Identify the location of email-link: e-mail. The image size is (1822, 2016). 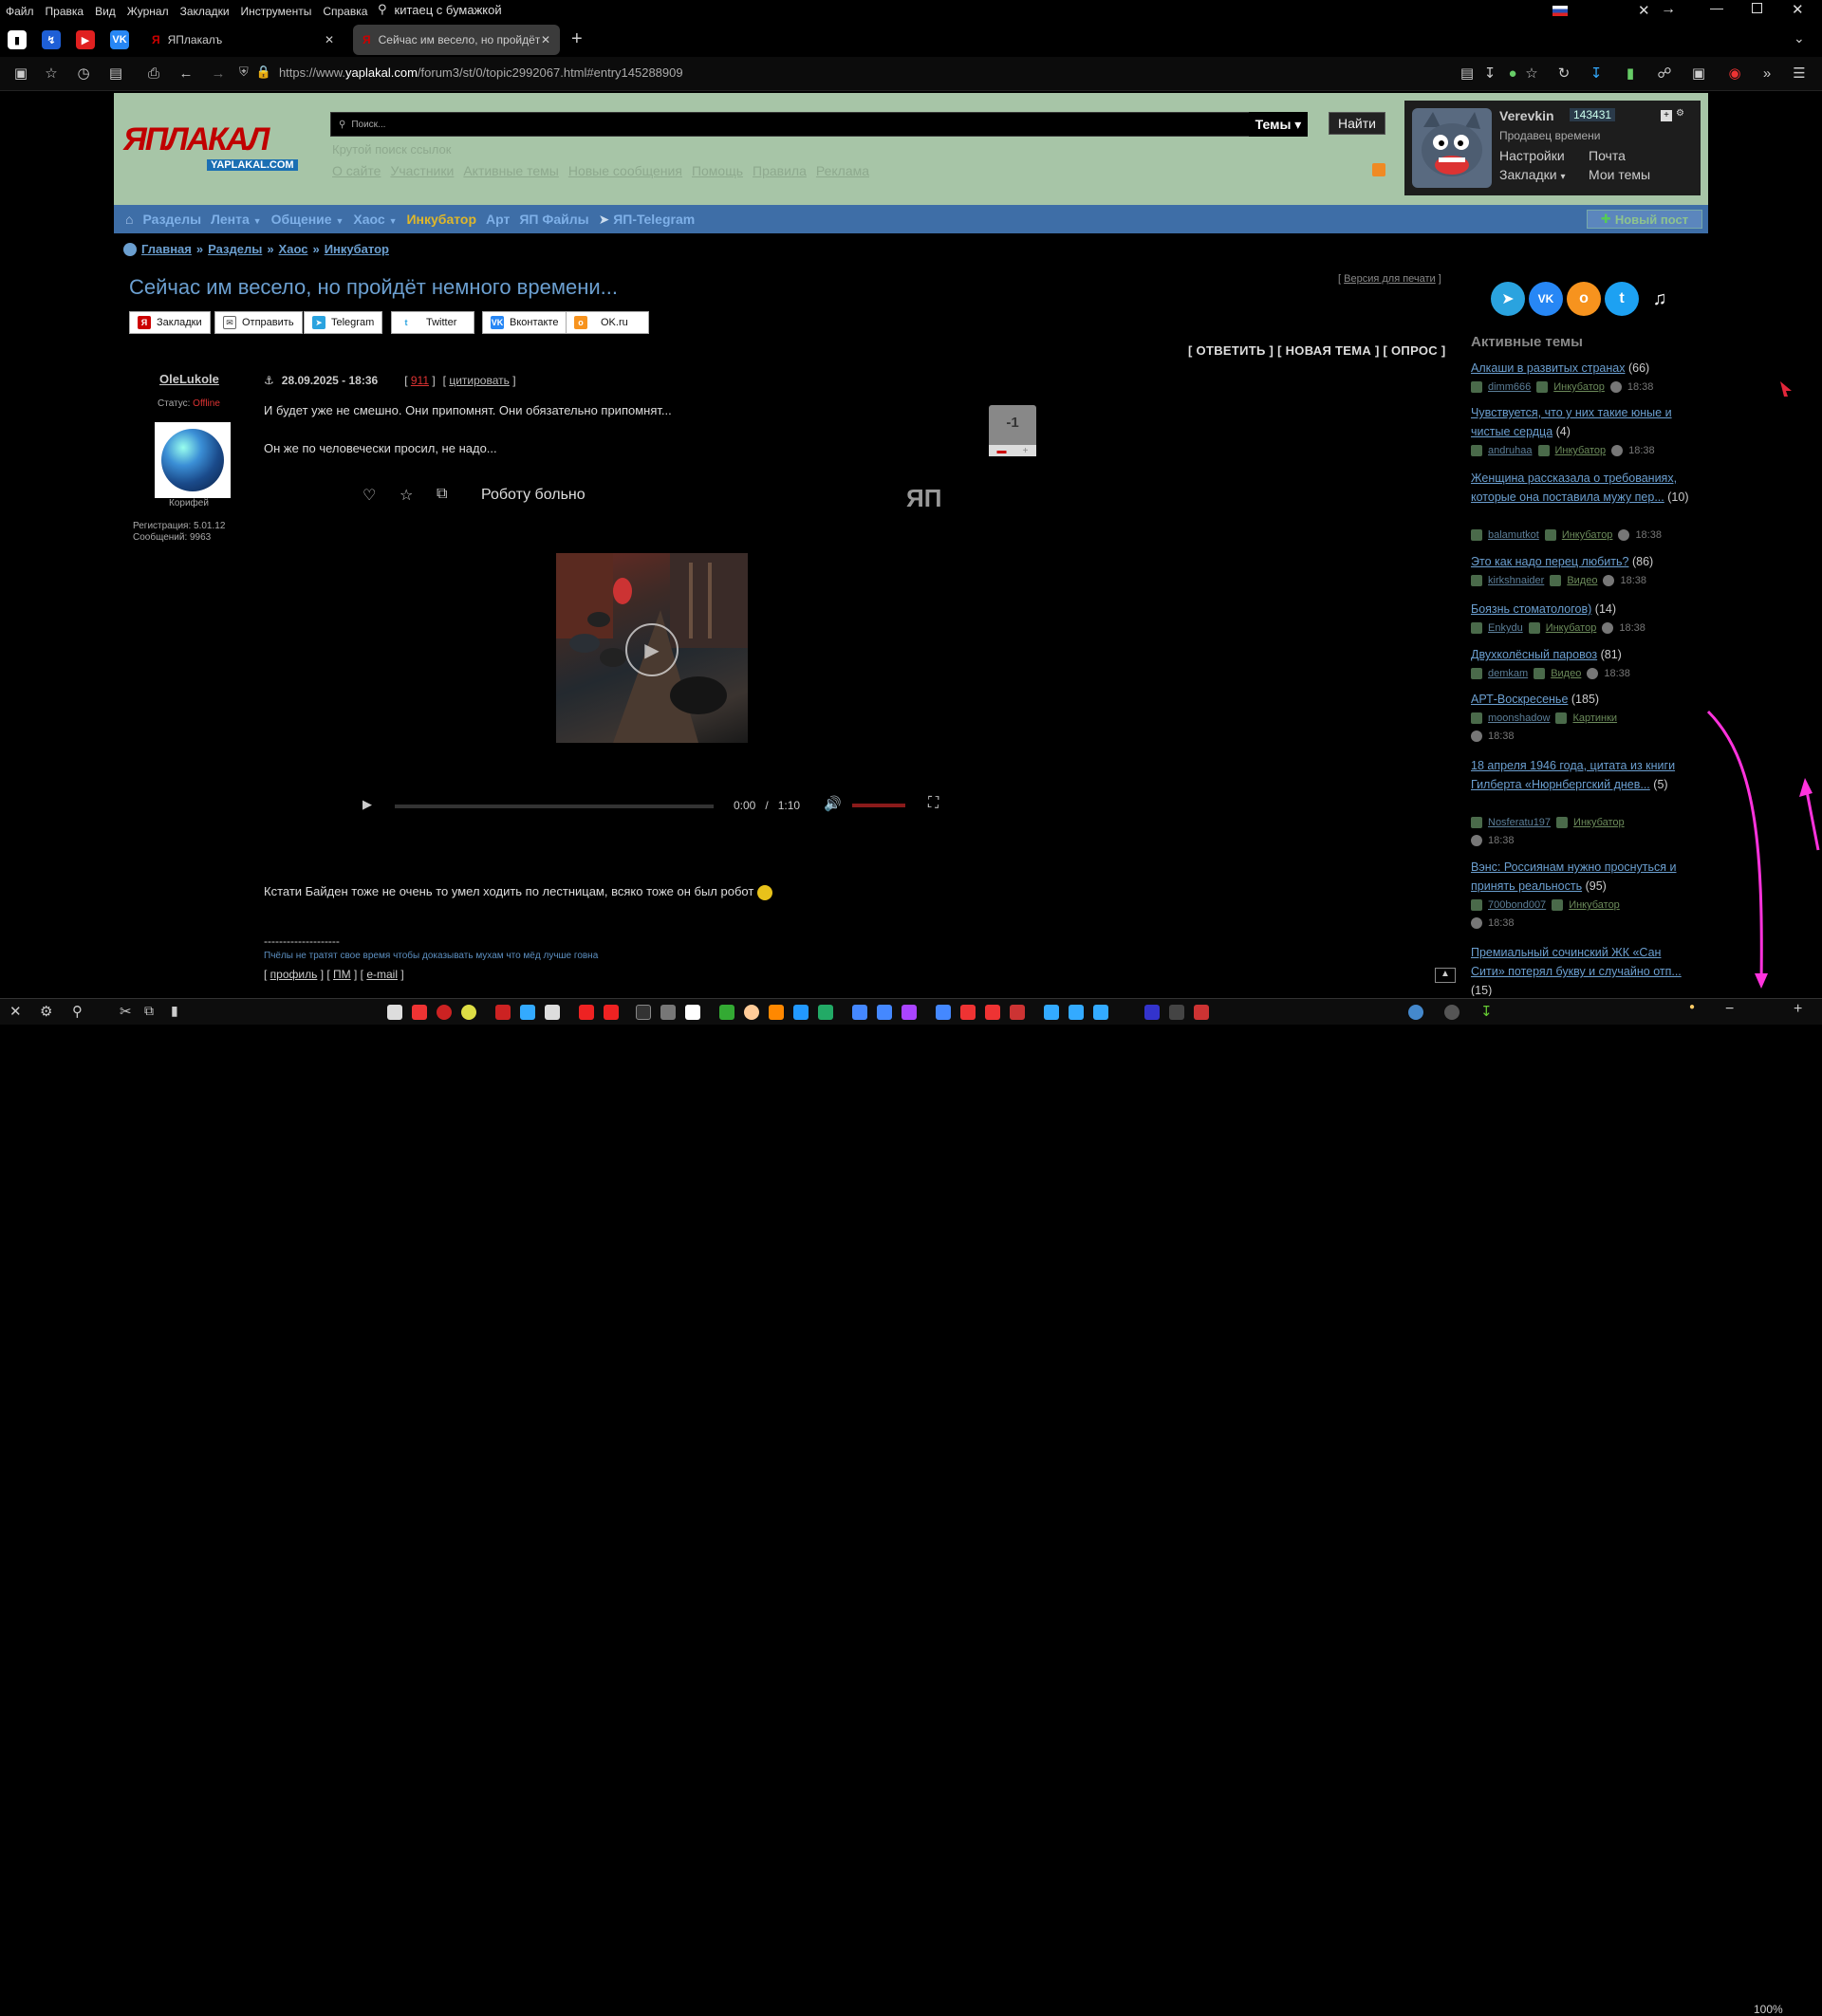
(382, 974).